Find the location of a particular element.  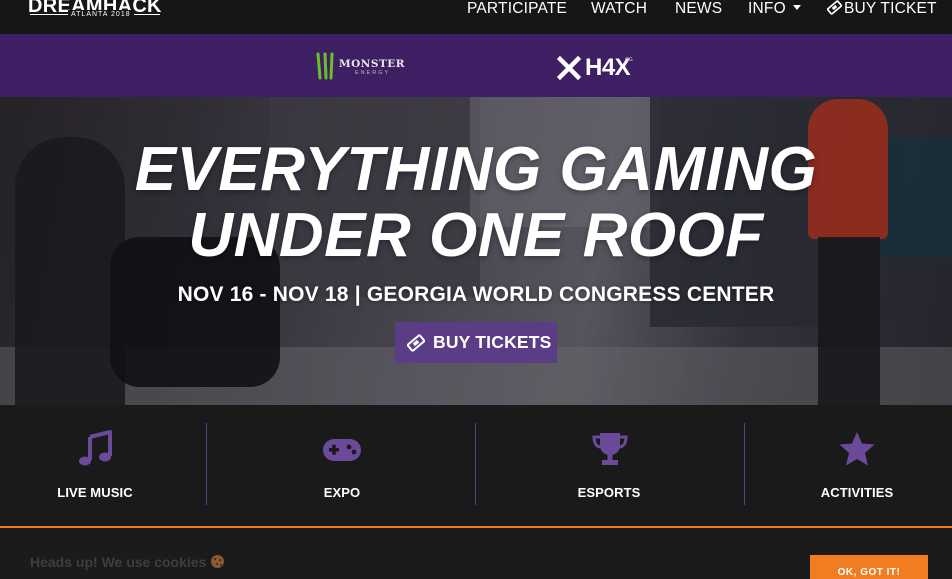

monster-wordmark: MONSTER is located at coordinates (372, 64).